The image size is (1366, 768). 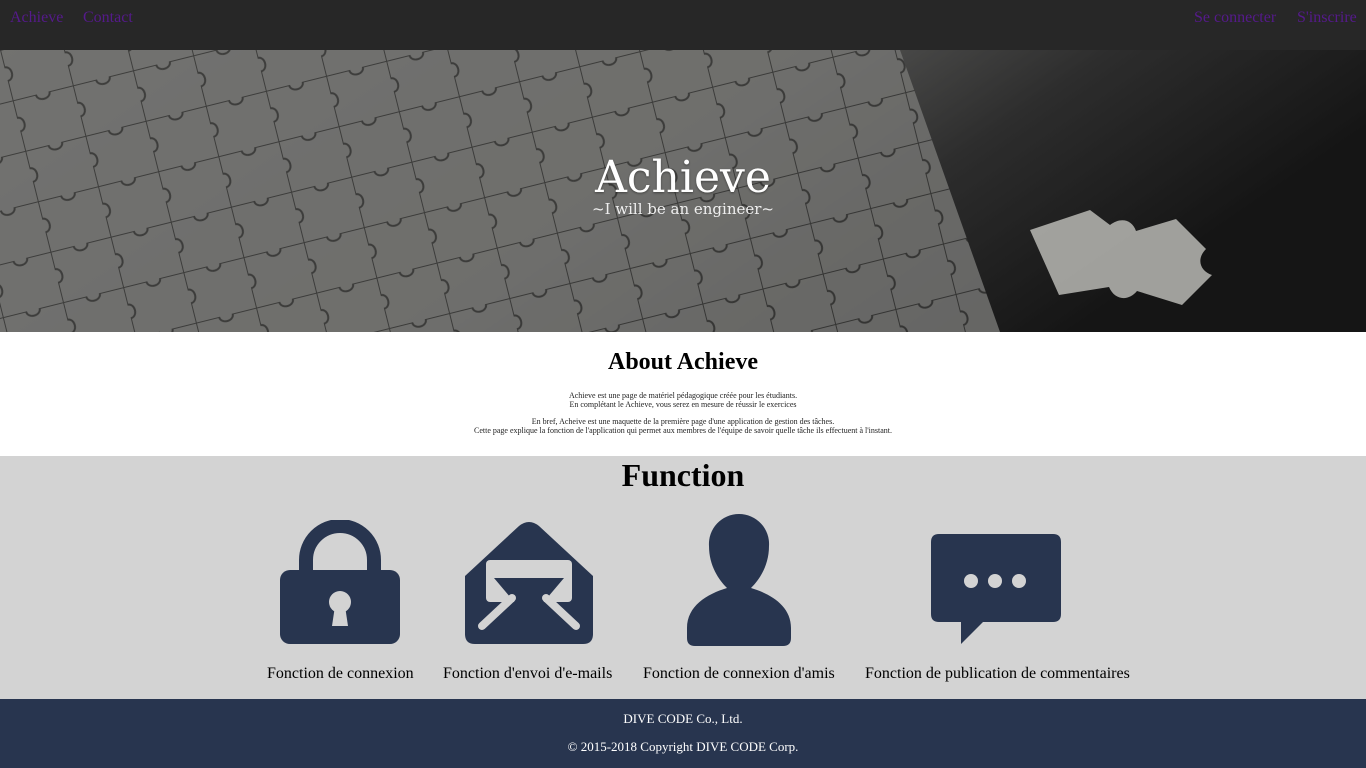 What do you see at coordinates (108, 18) in the screenshot?
I see `nav-contact-link: Contact` at bounding box center [108, 18].